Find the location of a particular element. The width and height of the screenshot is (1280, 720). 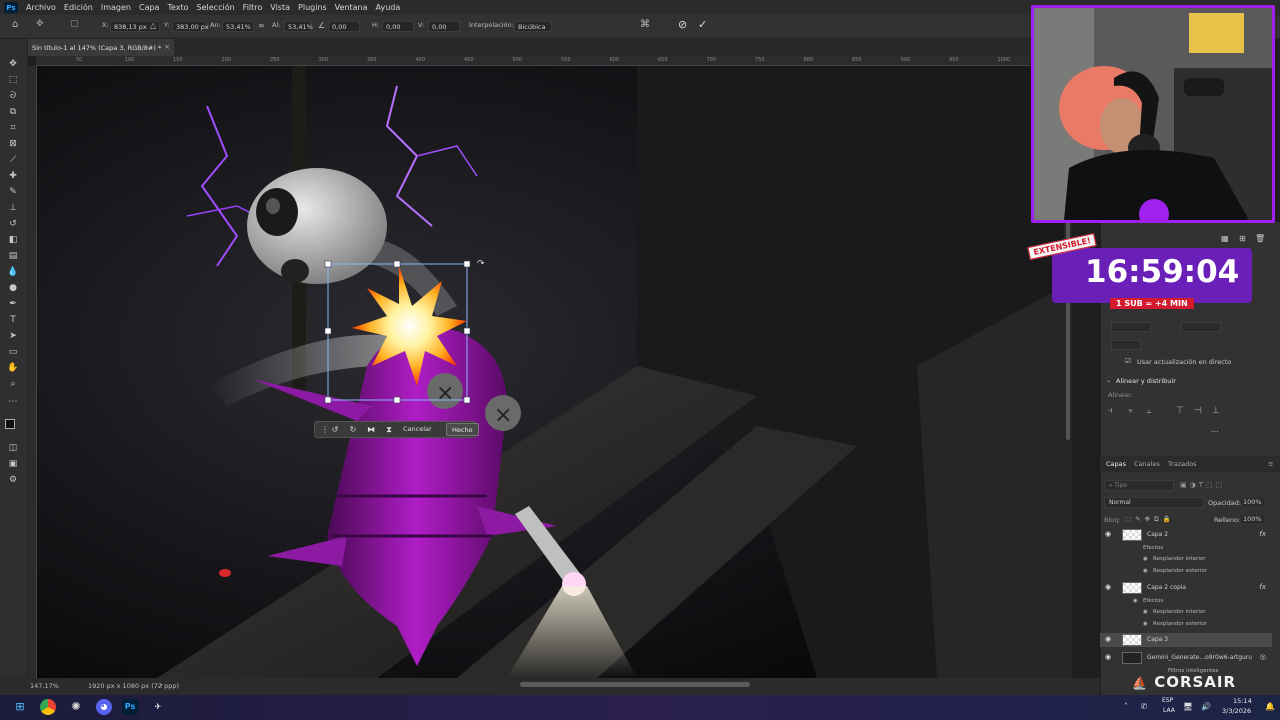

done-button: Hecho is located at coordinates (462, 429).